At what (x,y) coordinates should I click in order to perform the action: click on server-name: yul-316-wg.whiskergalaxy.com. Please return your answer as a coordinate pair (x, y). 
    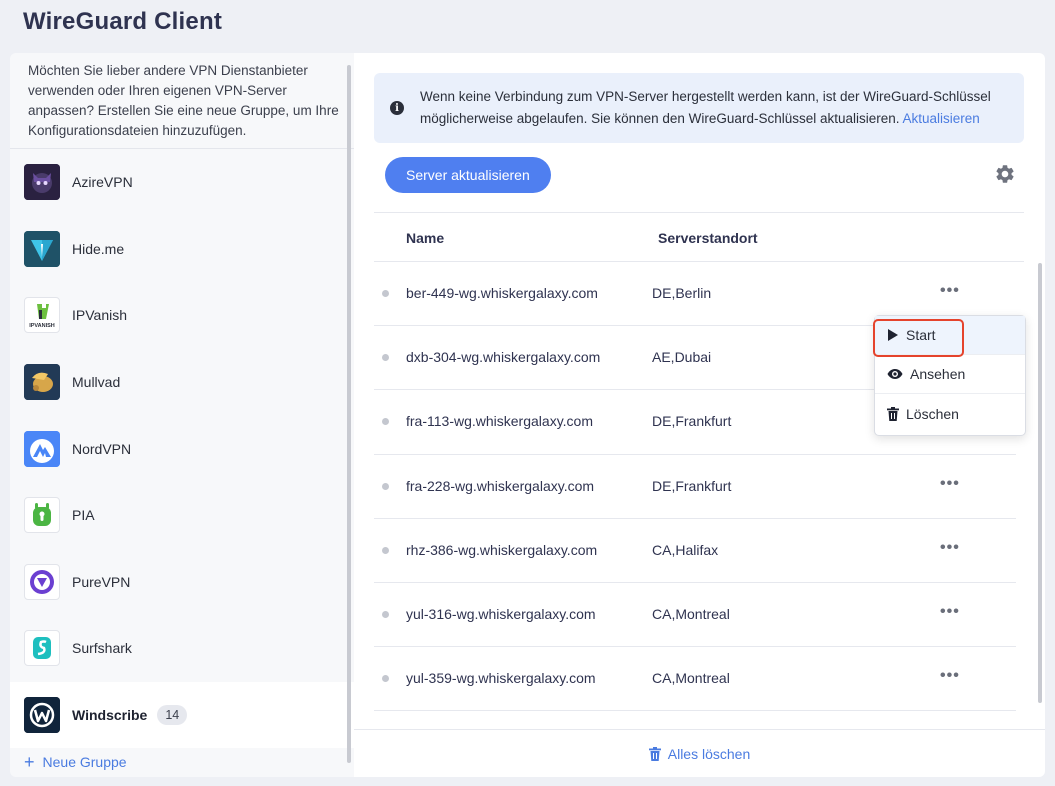
    Looking at the image, I should click on (501, 613).